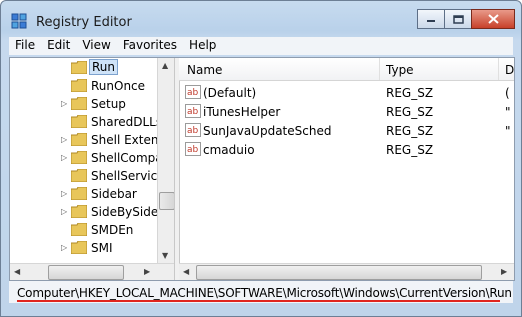 This screenshot has width=522, height=317. Describe the element at coordinates (118, 86) in the screenshot. I see `tree-item-label: RunOnce` at that location.